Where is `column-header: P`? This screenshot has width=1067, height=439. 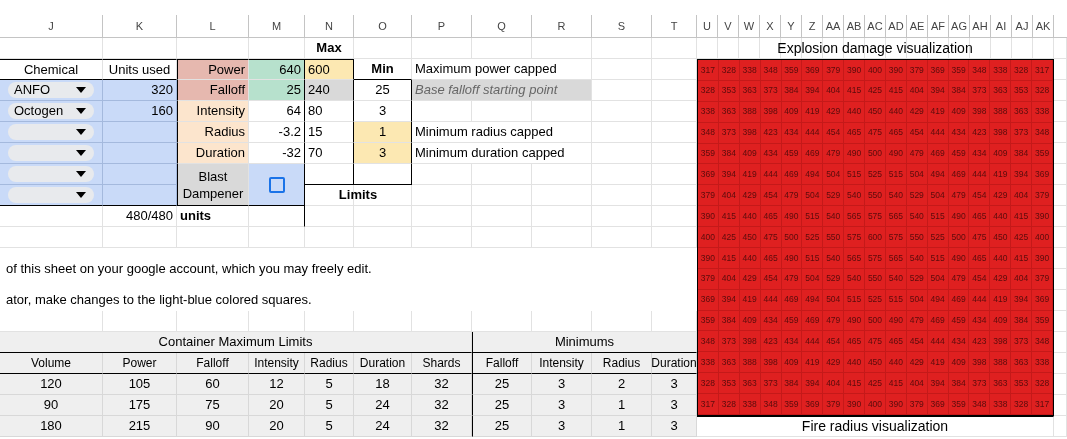
column-header: P is located at coordinates (442, 26).